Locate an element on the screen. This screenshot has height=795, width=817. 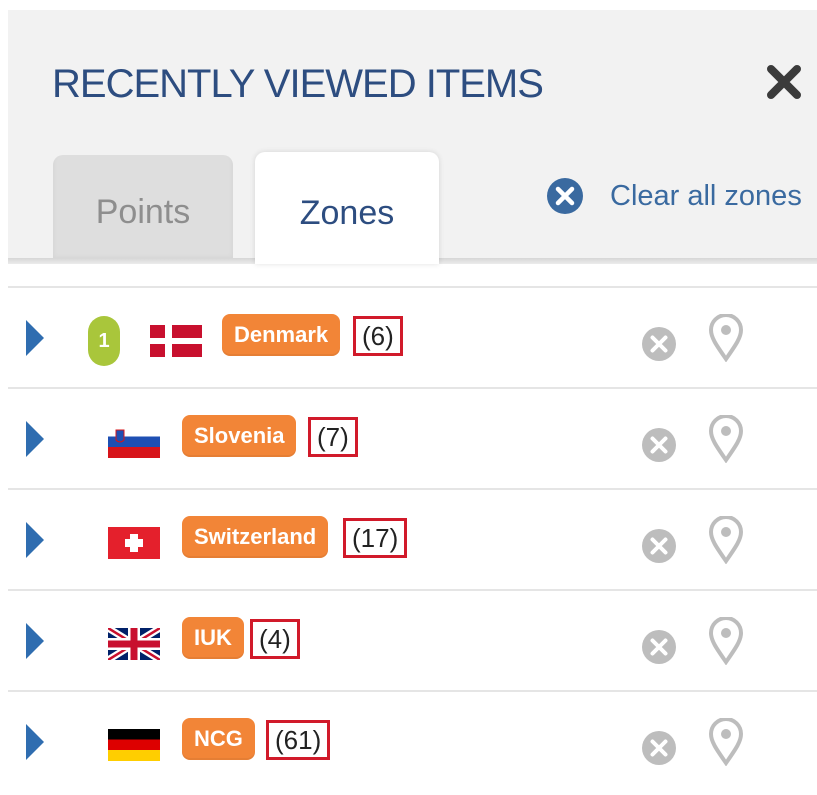
zone-count: (17) is located at coordinates (375, 538).